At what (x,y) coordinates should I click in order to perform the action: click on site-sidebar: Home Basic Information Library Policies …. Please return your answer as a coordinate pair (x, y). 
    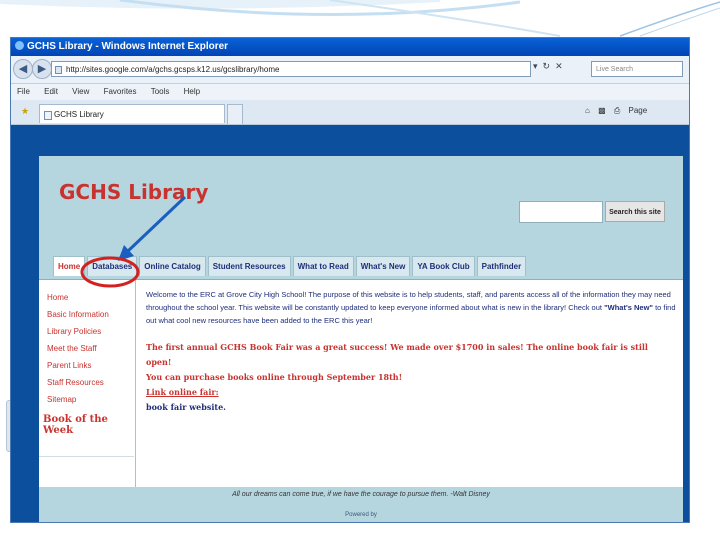
    Looking at the image, I should click on (87, 384).